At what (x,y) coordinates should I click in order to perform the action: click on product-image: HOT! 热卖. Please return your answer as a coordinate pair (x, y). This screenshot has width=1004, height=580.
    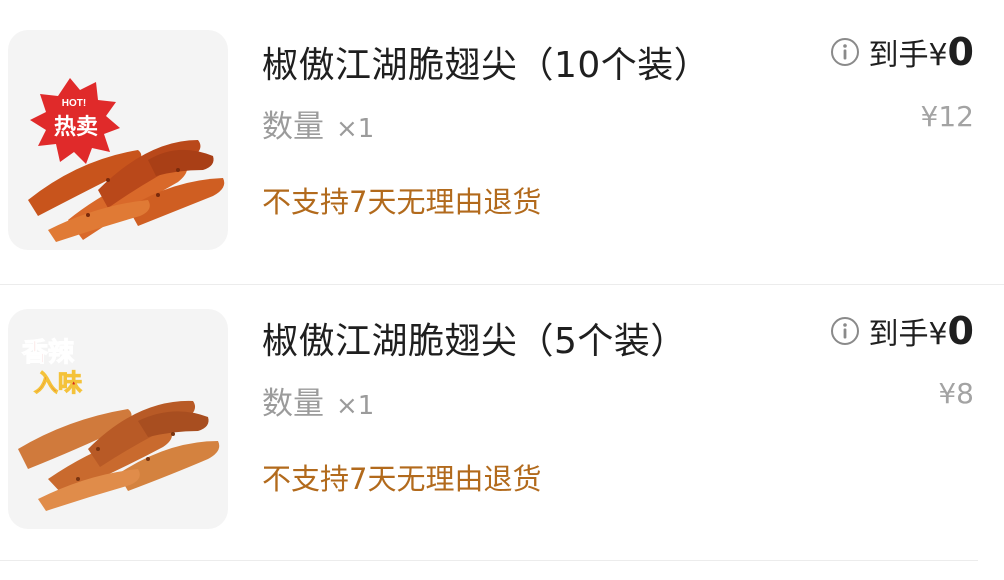
    Looking at the image, I should click on (118, 140).